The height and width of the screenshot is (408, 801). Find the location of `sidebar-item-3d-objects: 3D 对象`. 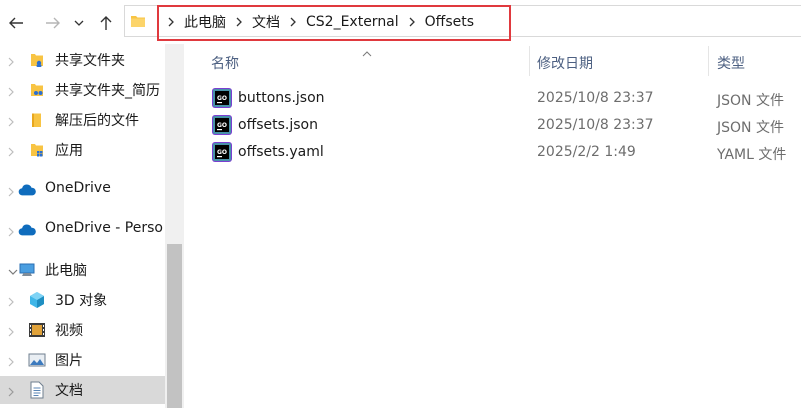

sidebar-item-3d-objects: 3D 对象 is located at coordinates (82, 300).